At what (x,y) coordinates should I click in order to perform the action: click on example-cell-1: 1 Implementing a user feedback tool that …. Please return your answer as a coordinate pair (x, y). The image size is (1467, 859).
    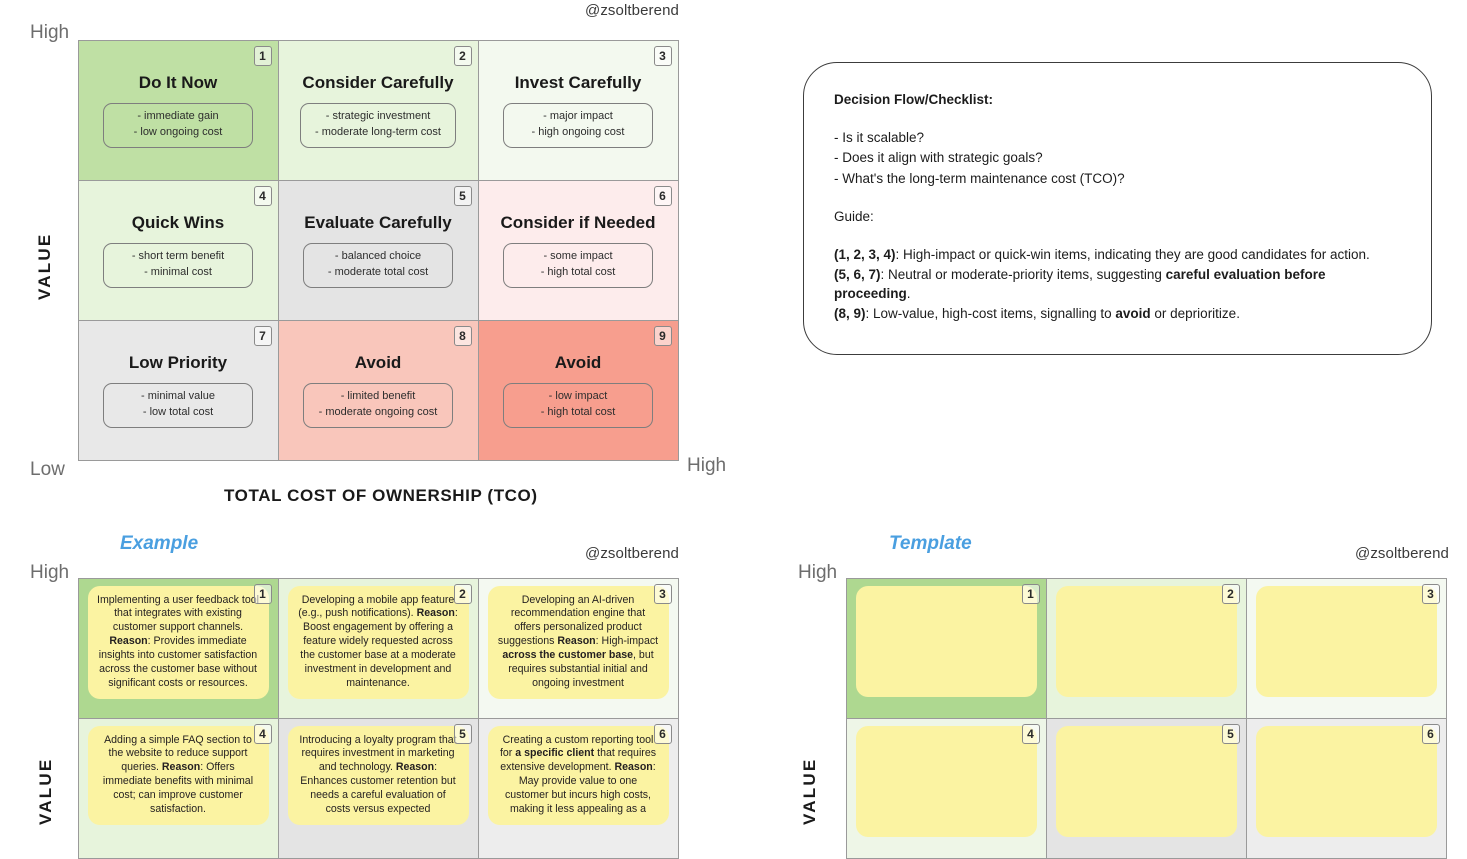
    Looking at the image, I should click on (178, 648).